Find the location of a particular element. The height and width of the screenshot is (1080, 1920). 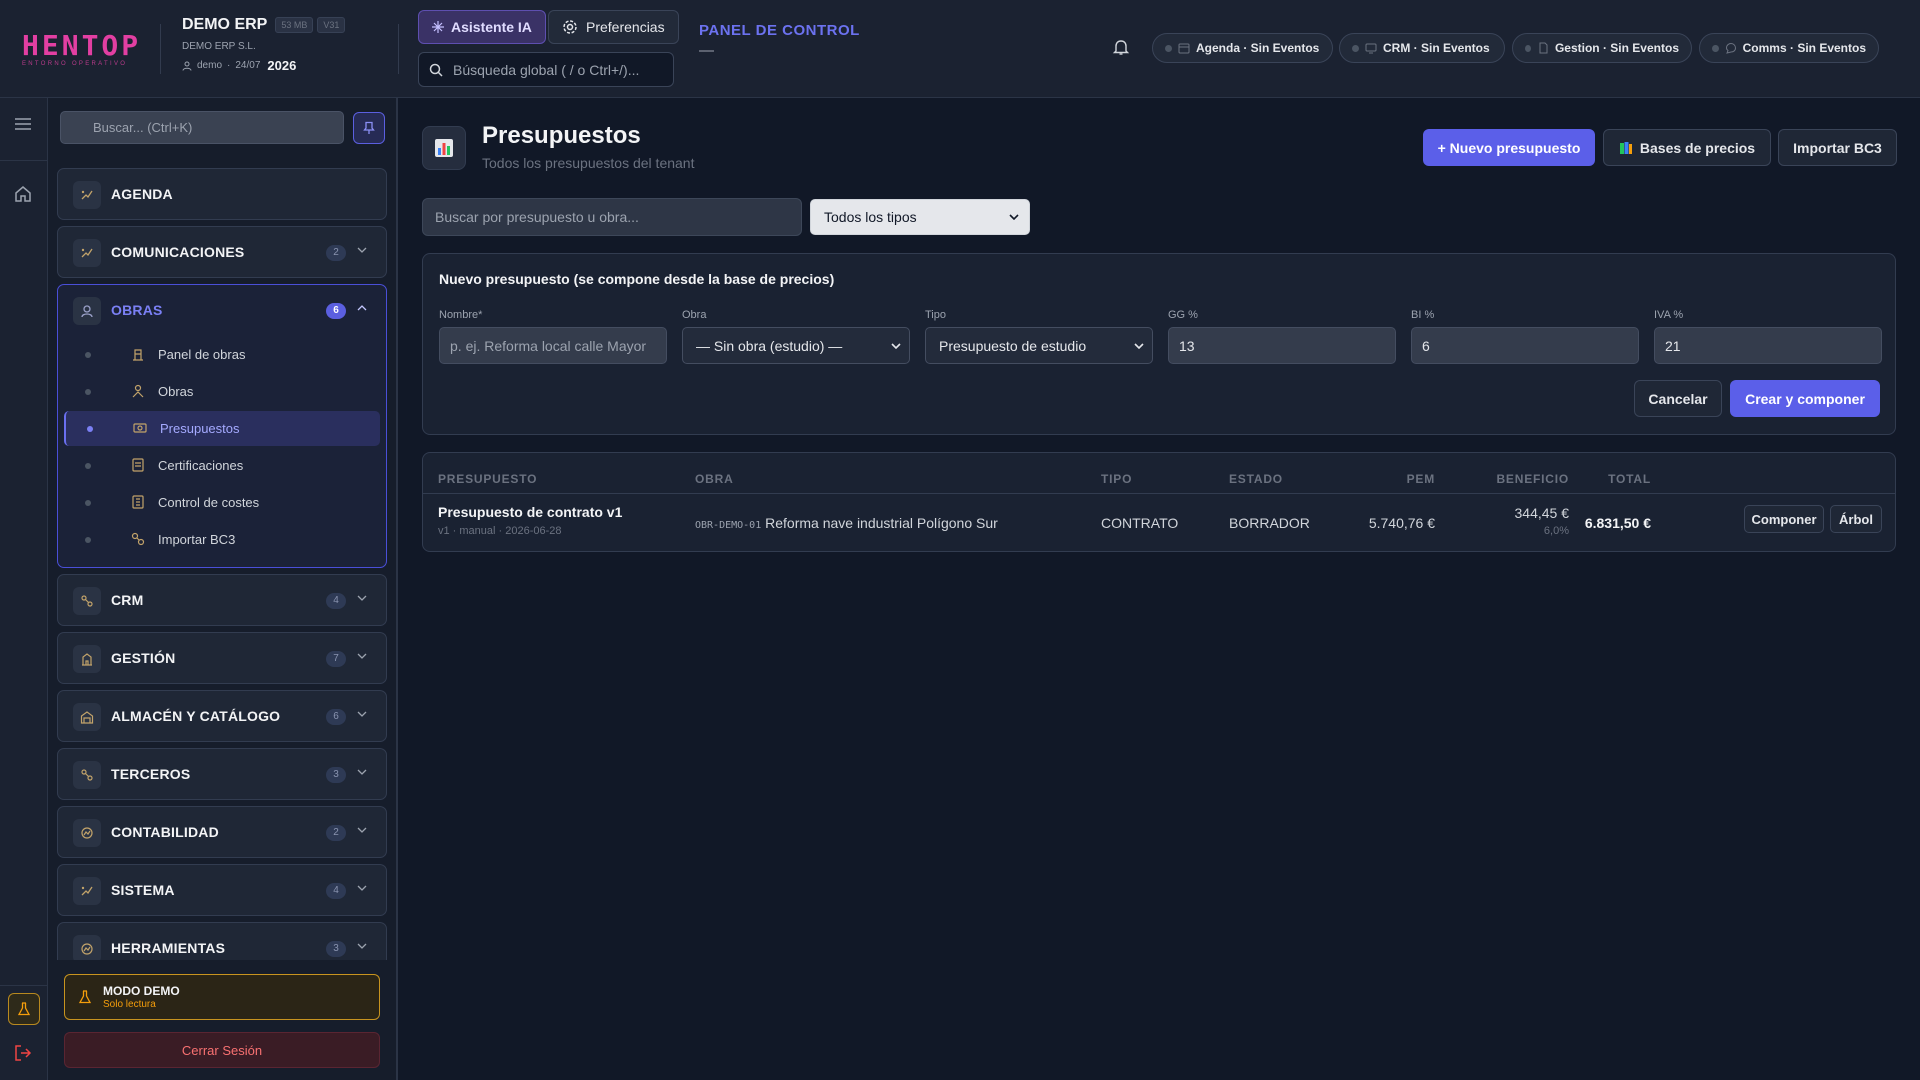

nav-group-contabilidad: CONTABILIDAD 2 is located at coordinates (222, 832).